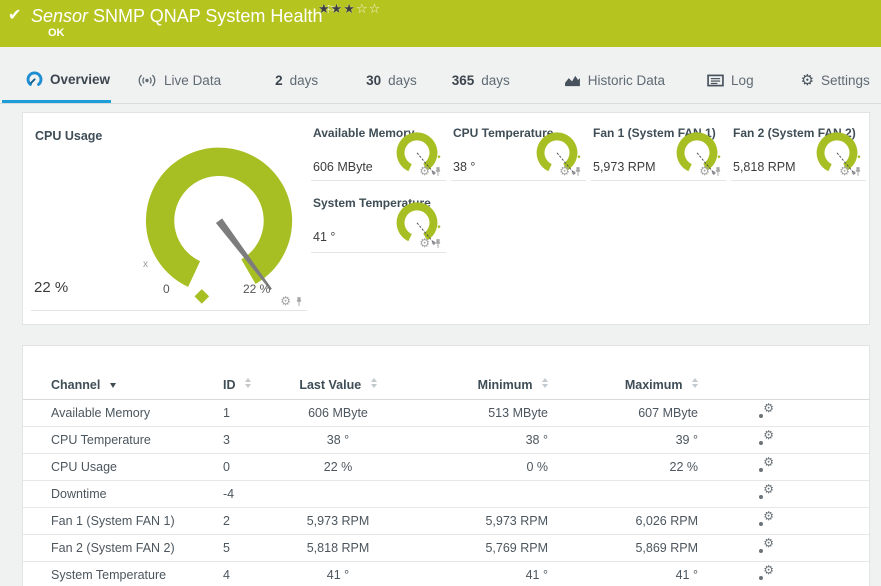 The width and height of the screenshot is (881, 586). Describe the element at coordinates (123, 494) in the screenshot. I see `cell-channel: Downtime` at that location.